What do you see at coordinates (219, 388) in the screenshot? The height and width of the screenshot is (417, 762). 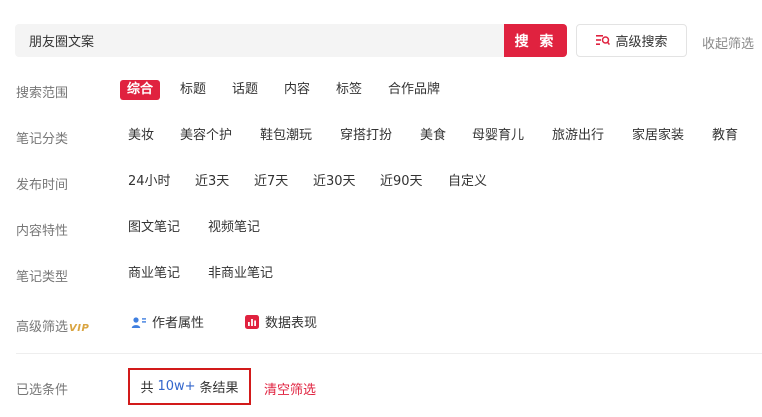 I see `result-suffix: 条结果` at bounding box center [219, 388].